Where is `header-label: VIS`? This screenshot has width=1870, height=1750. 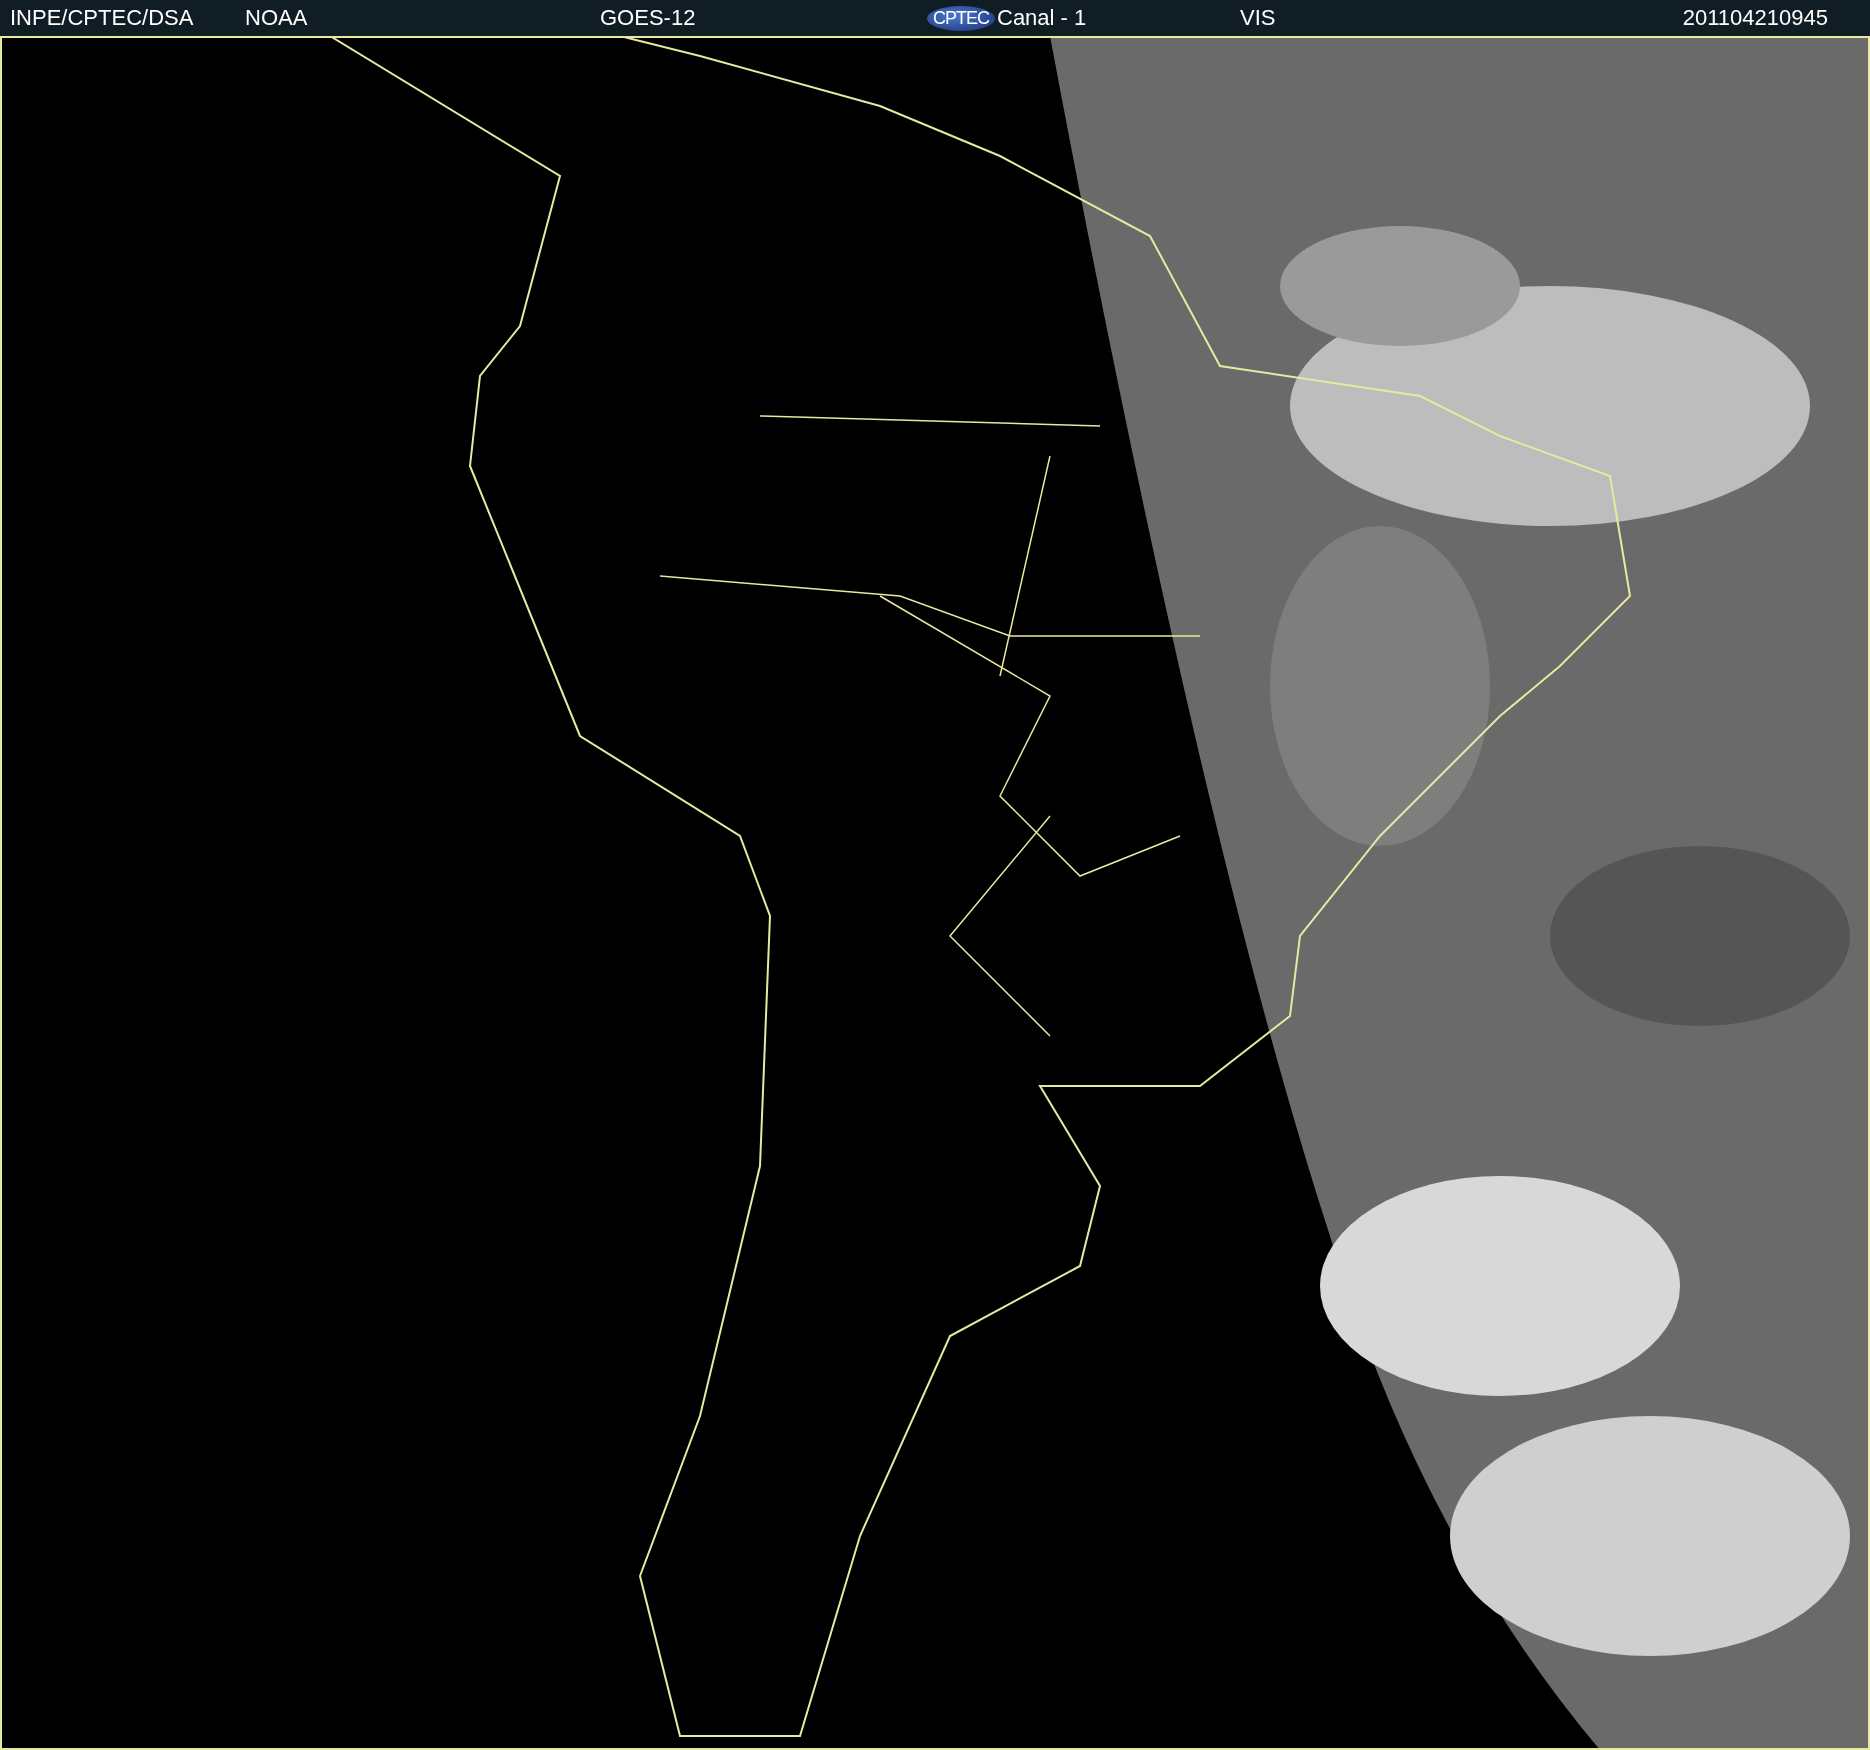 header-label: VIS is located at coordinates (1258, 18).